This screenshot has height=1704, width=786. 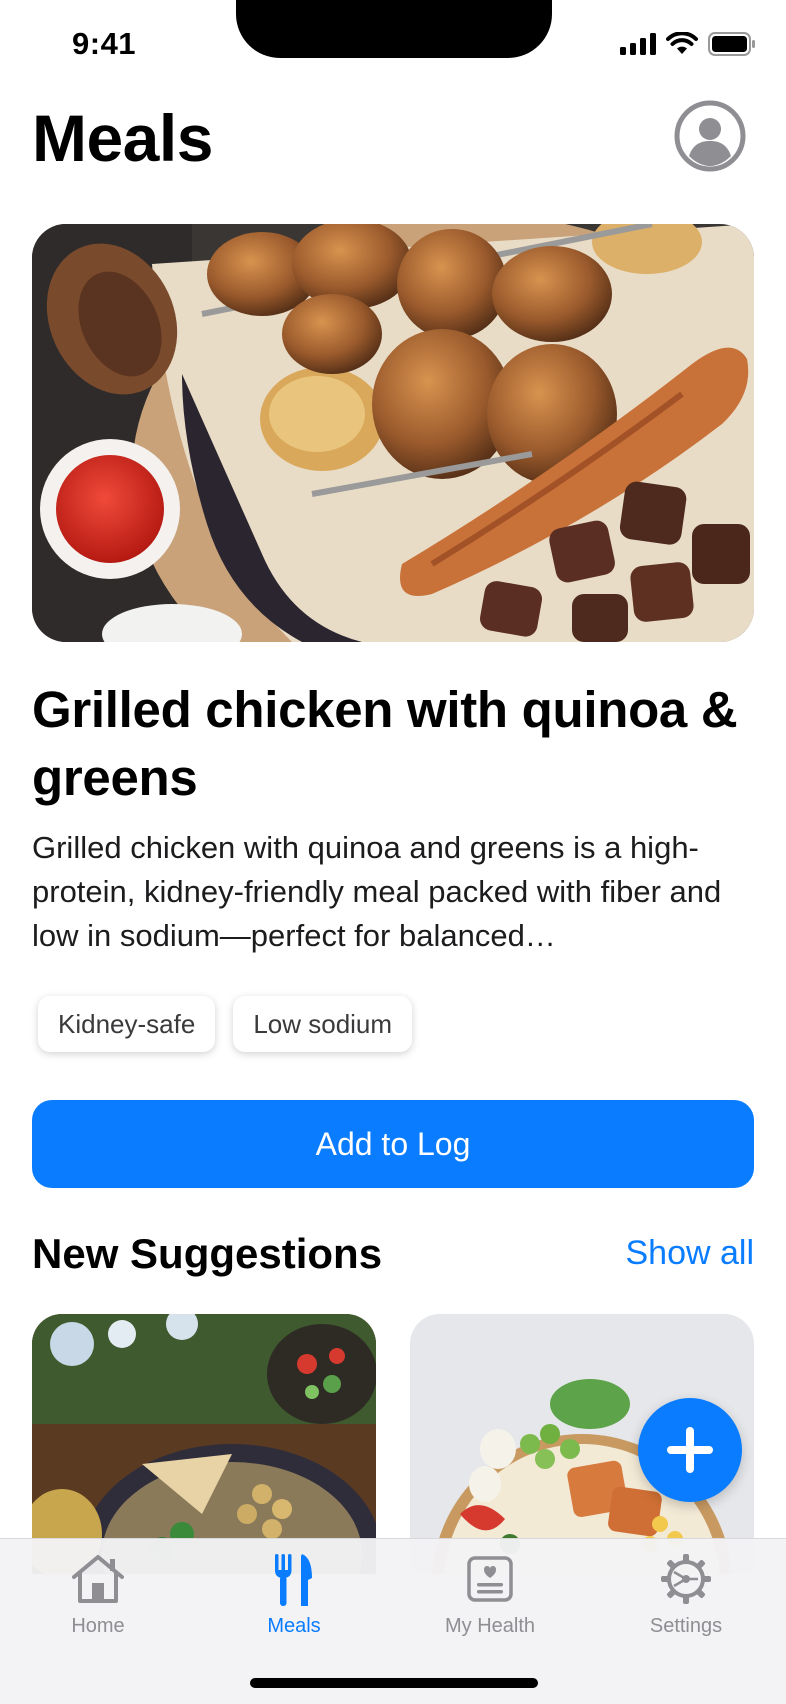 I want to click on status-bar: 9:41, so click(x=393, y=46).